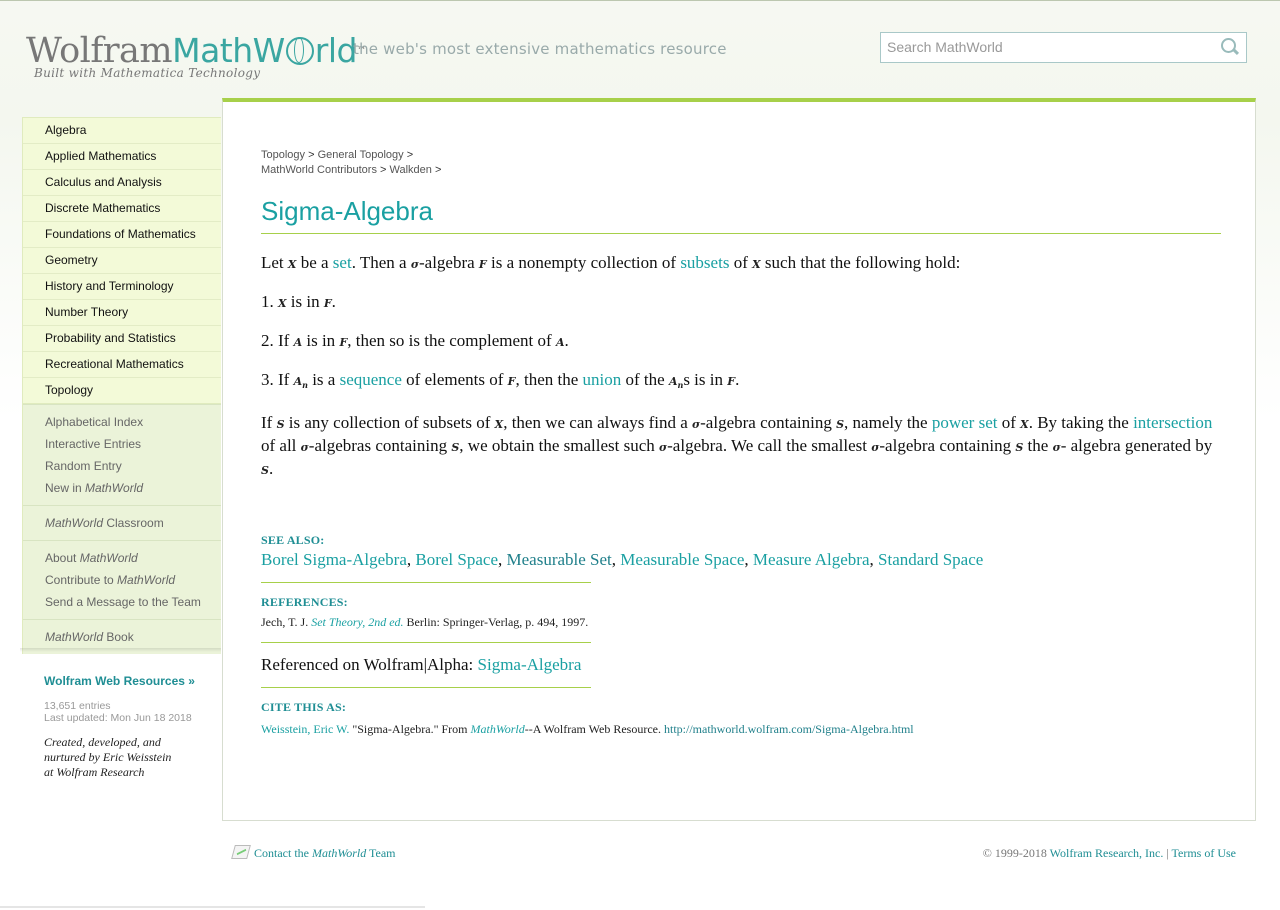  I want to click on send-message-link: Send a Message to the Team, so click(133, 602).